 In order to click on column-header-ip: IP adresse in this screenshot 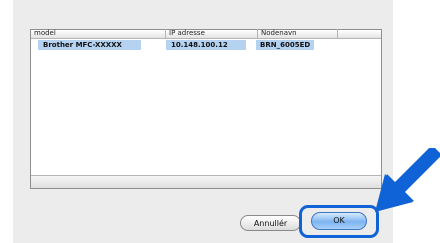, I will do `click(211, 33)`.